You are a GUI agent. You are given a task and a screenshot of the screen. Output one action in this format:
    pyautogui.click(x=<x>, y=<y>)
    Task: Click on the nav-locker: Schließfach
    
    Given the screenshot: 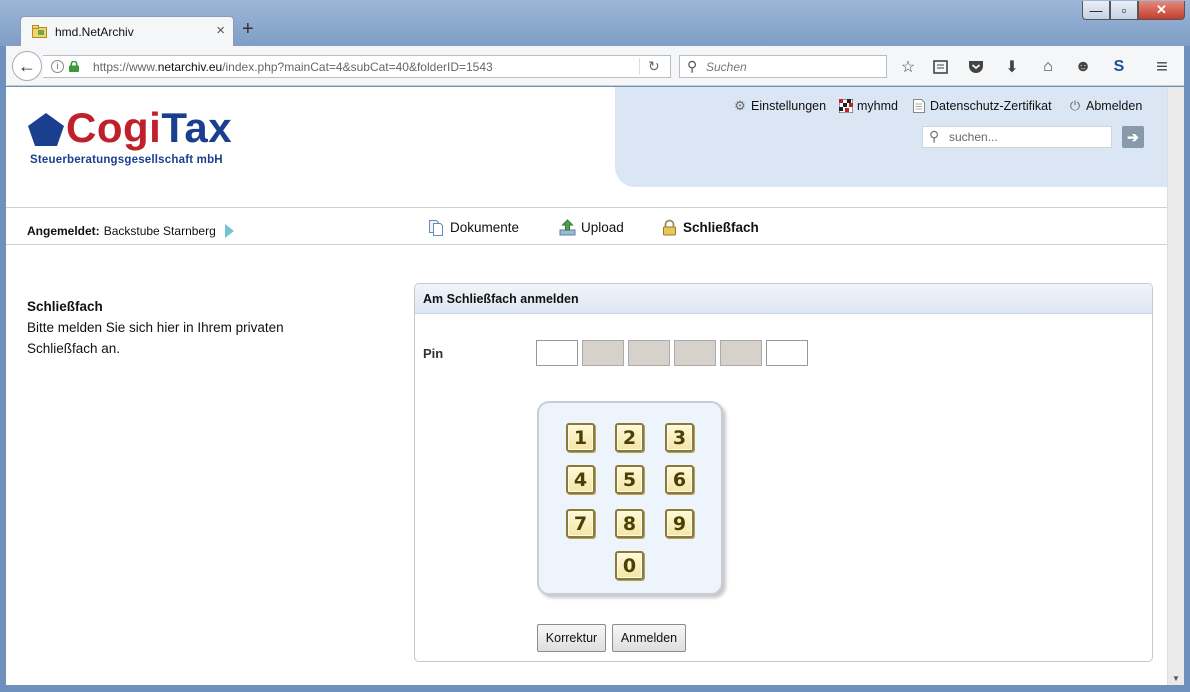 What is the action you would take?
    pyautogui.click(x=710, y=227)
    